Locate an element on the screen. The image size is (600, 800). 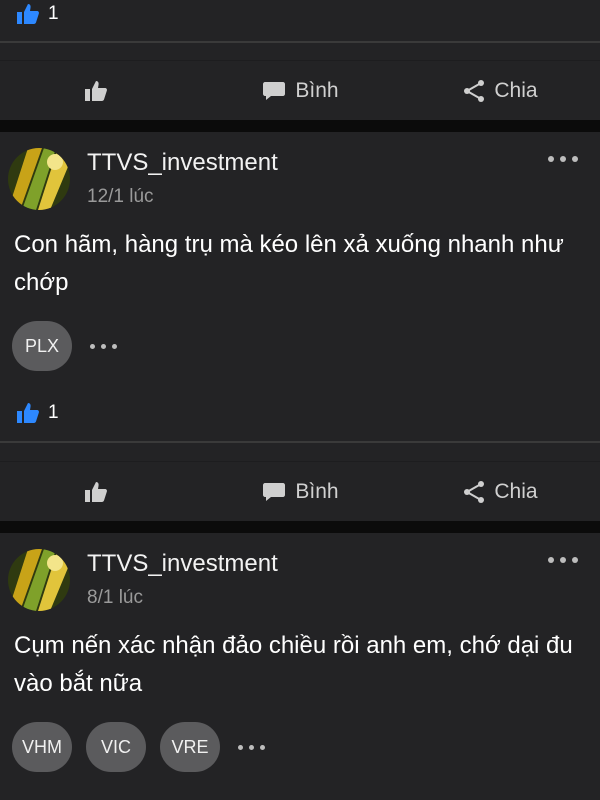
stock-tag: VHM is located at coordinates (42, 747).